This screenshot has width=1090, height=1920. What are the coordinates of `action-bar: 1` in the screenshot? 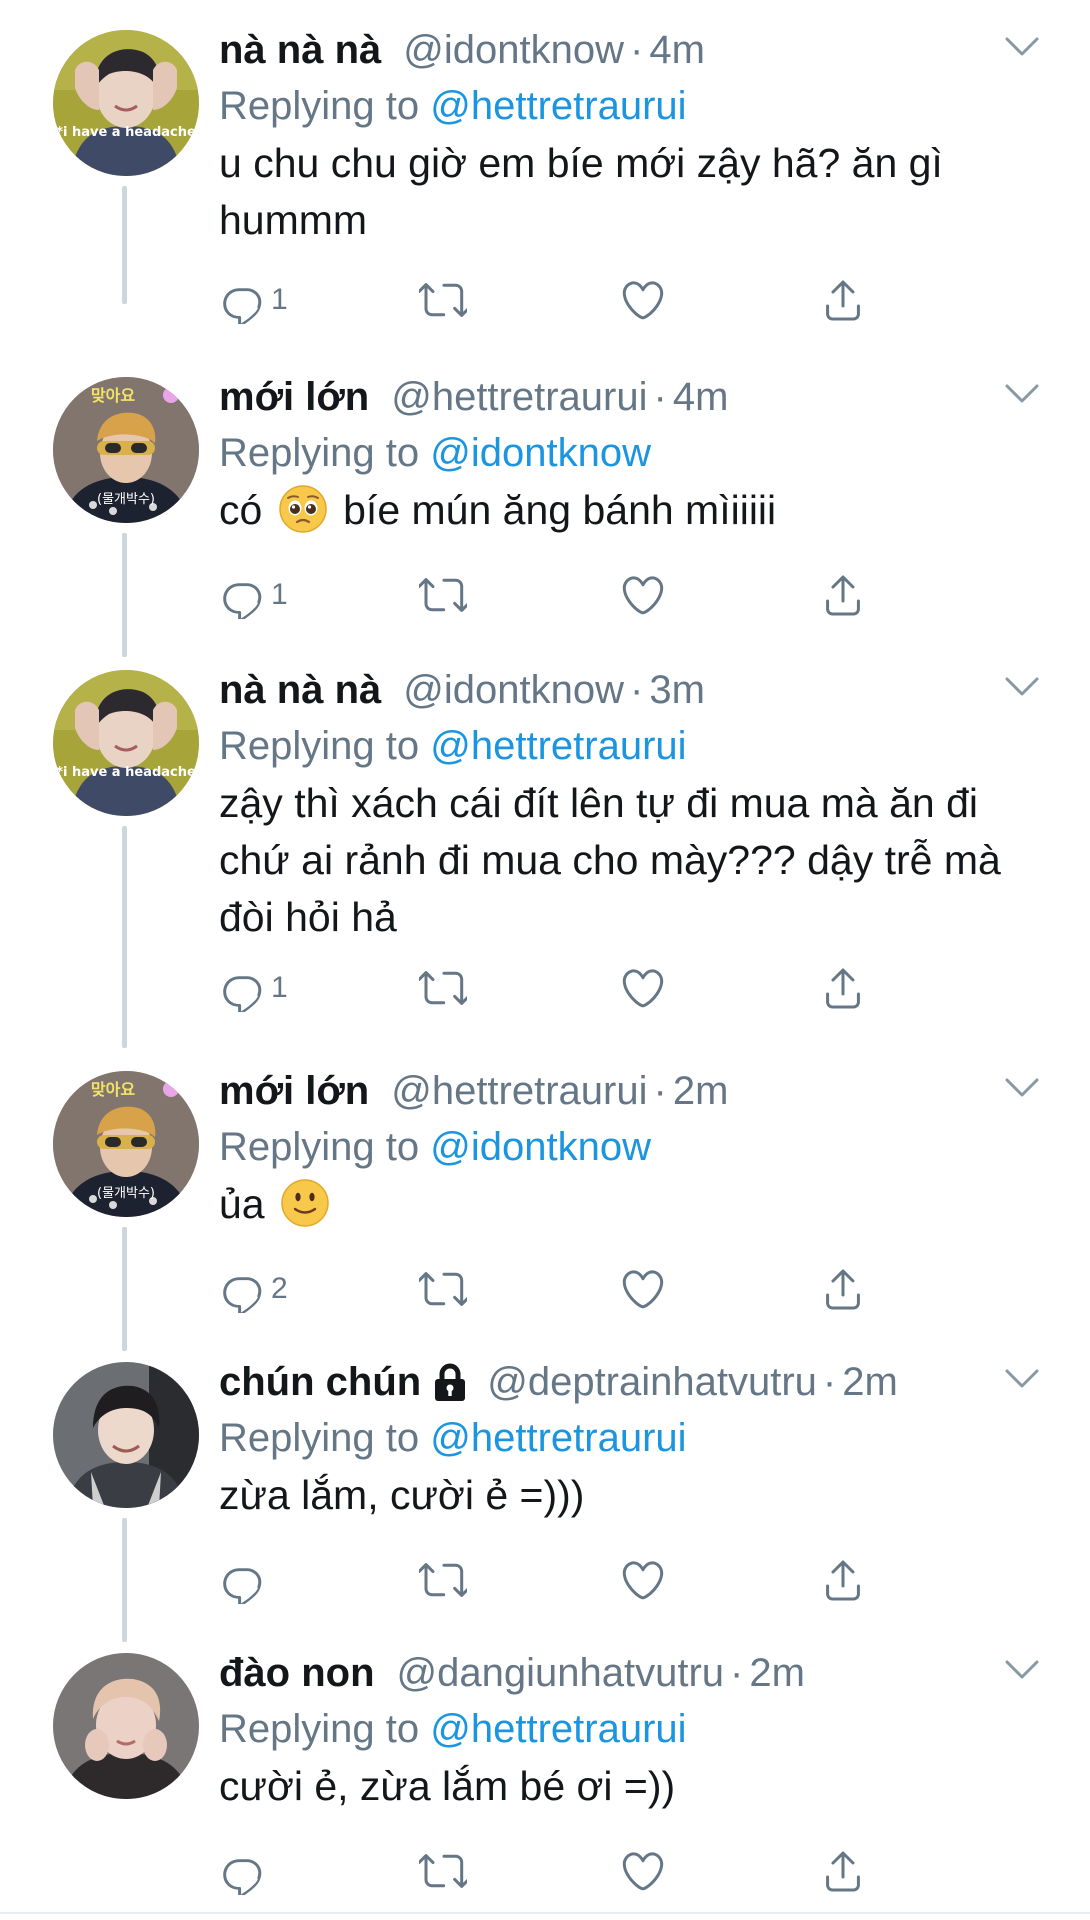 It's located at (559, 988).